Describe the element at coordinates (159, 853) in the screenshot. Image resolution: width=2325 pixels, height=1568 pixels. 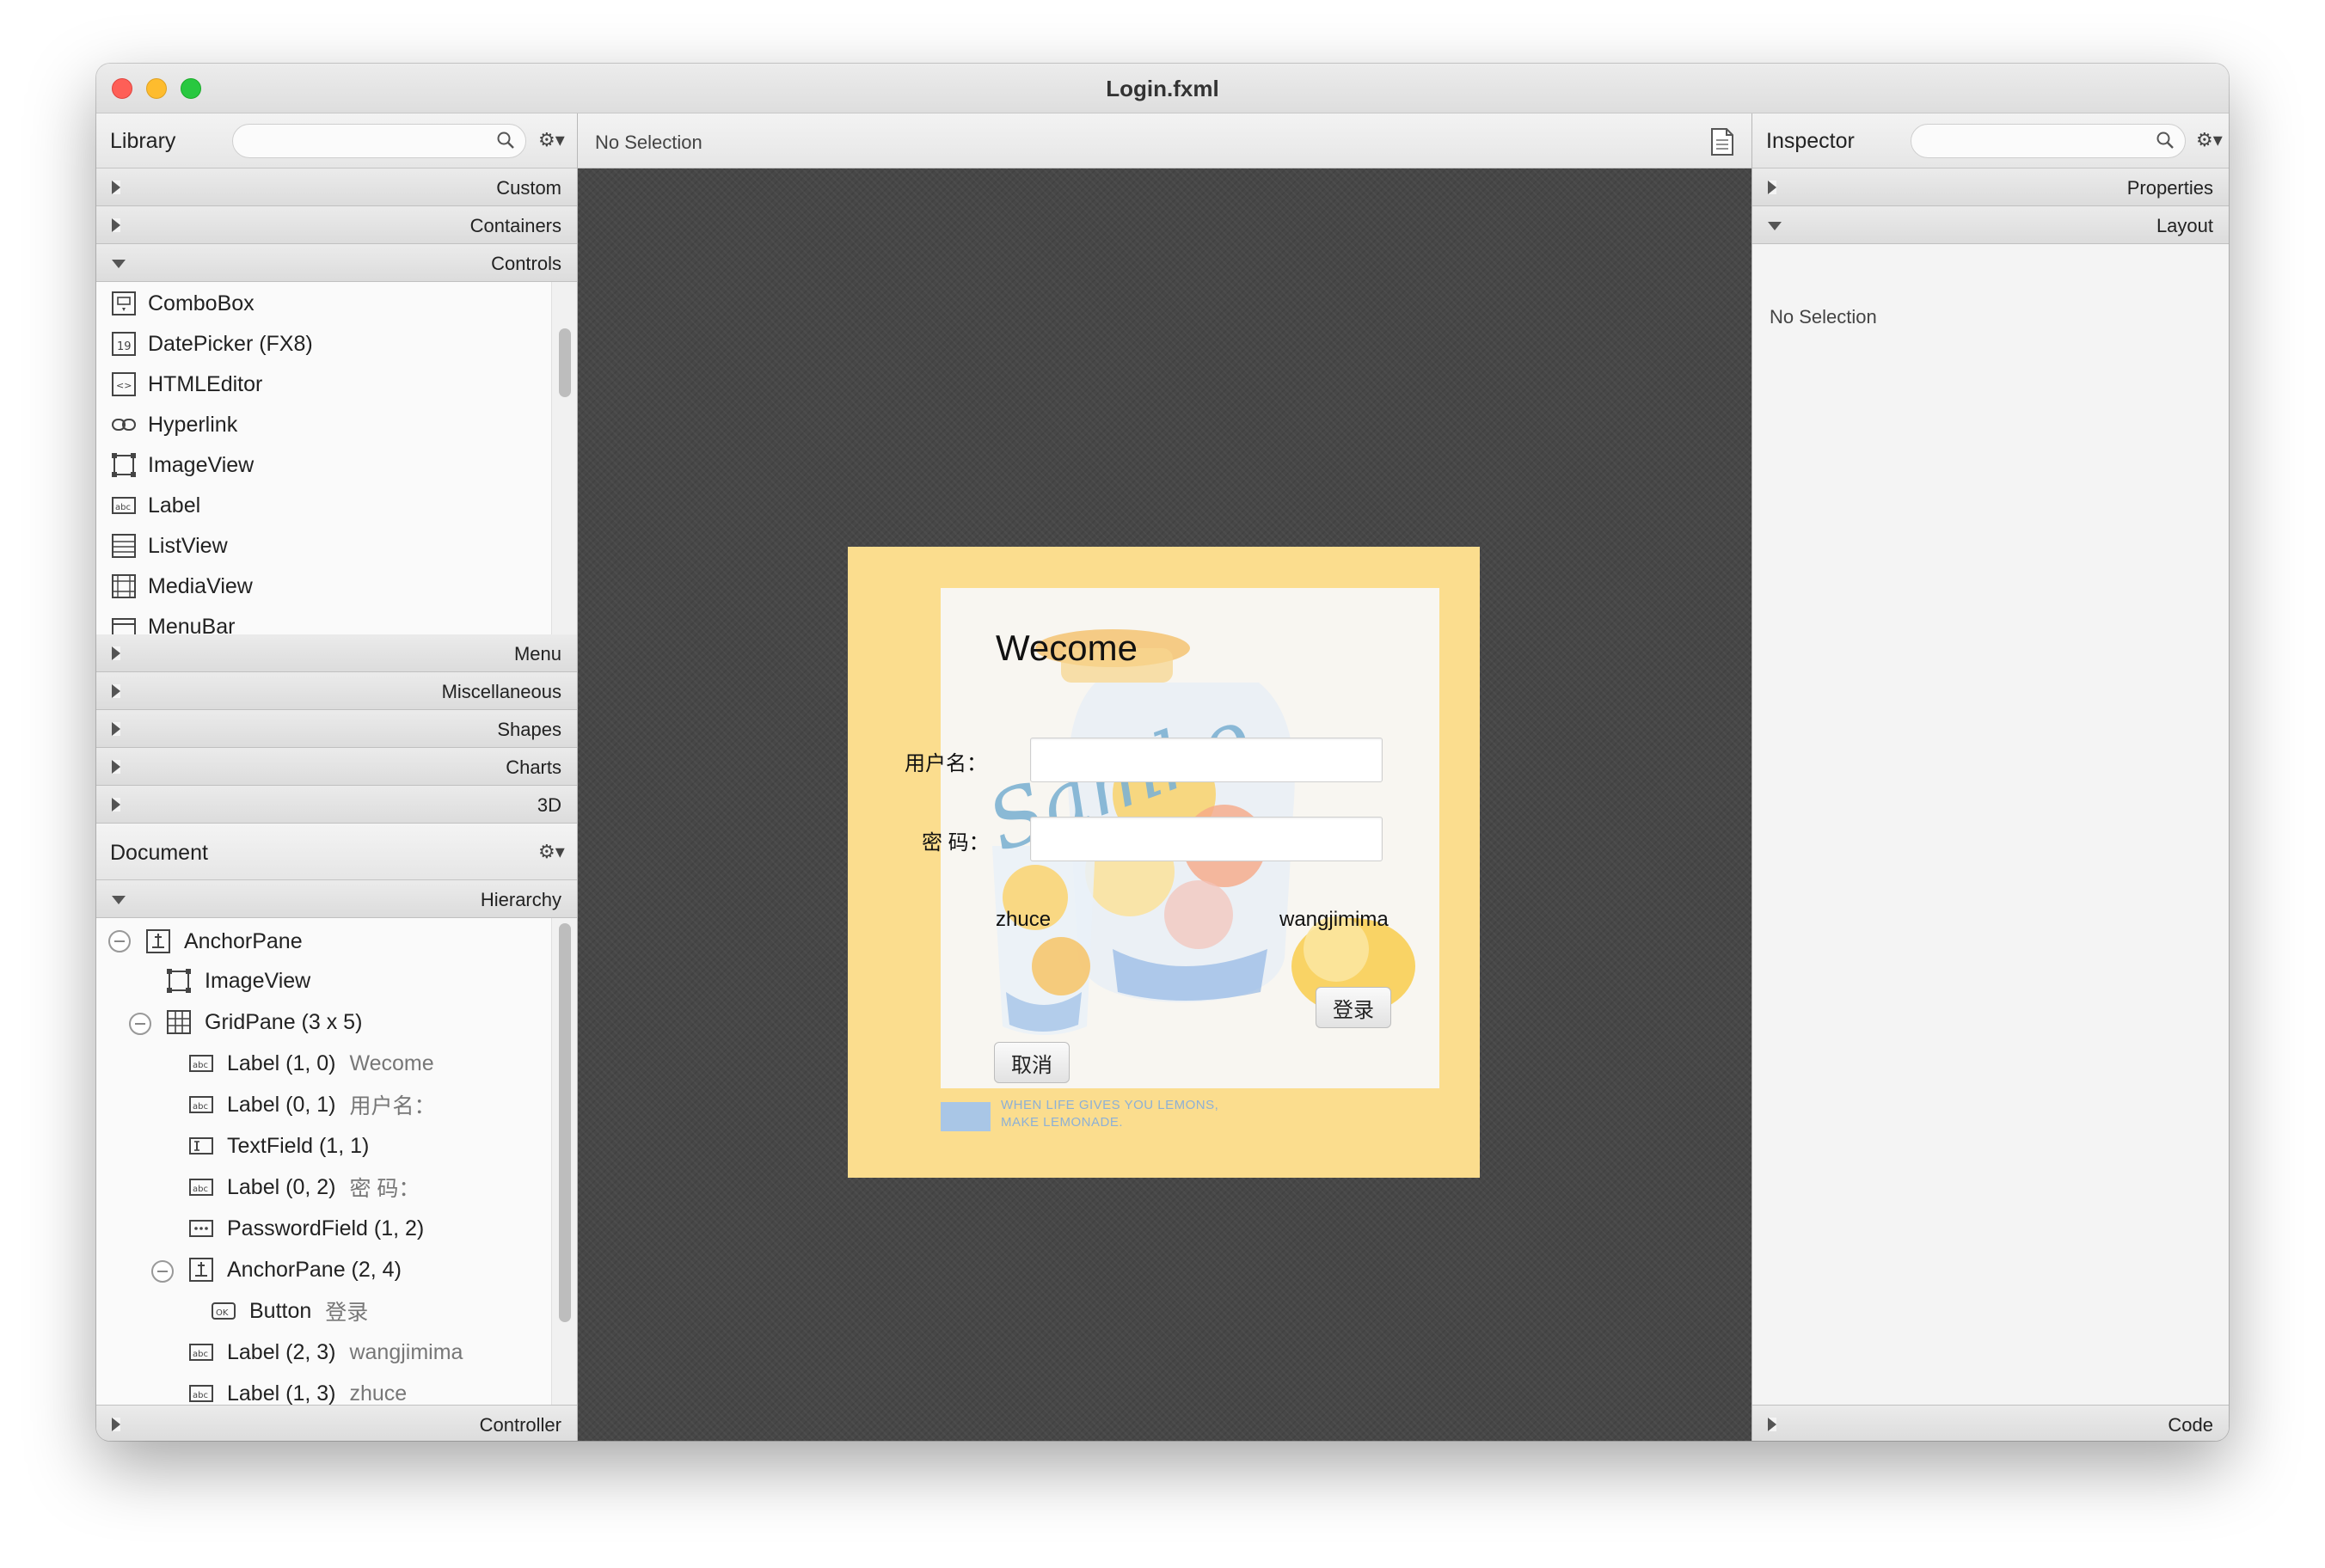
I see `document-title: Document` at that location.